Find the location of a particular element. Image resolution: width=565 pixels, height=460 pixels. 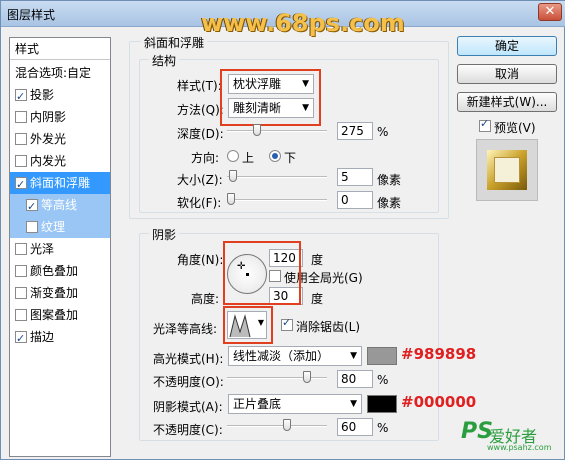

opacity1-slider is located at coordinates (277, 378).